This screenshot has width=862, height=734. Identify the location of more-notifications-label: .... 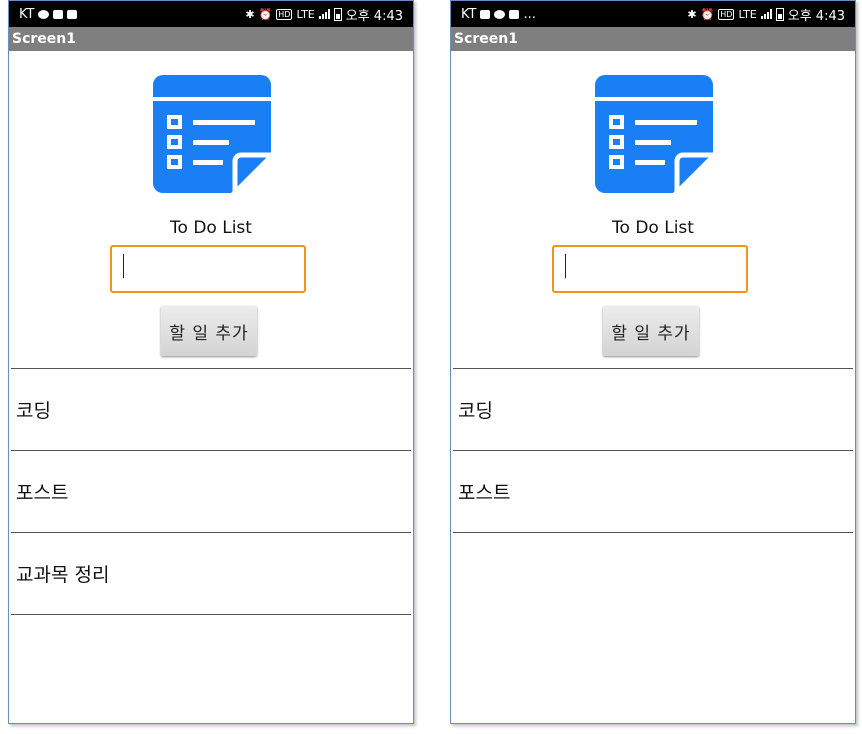
(529, 14).